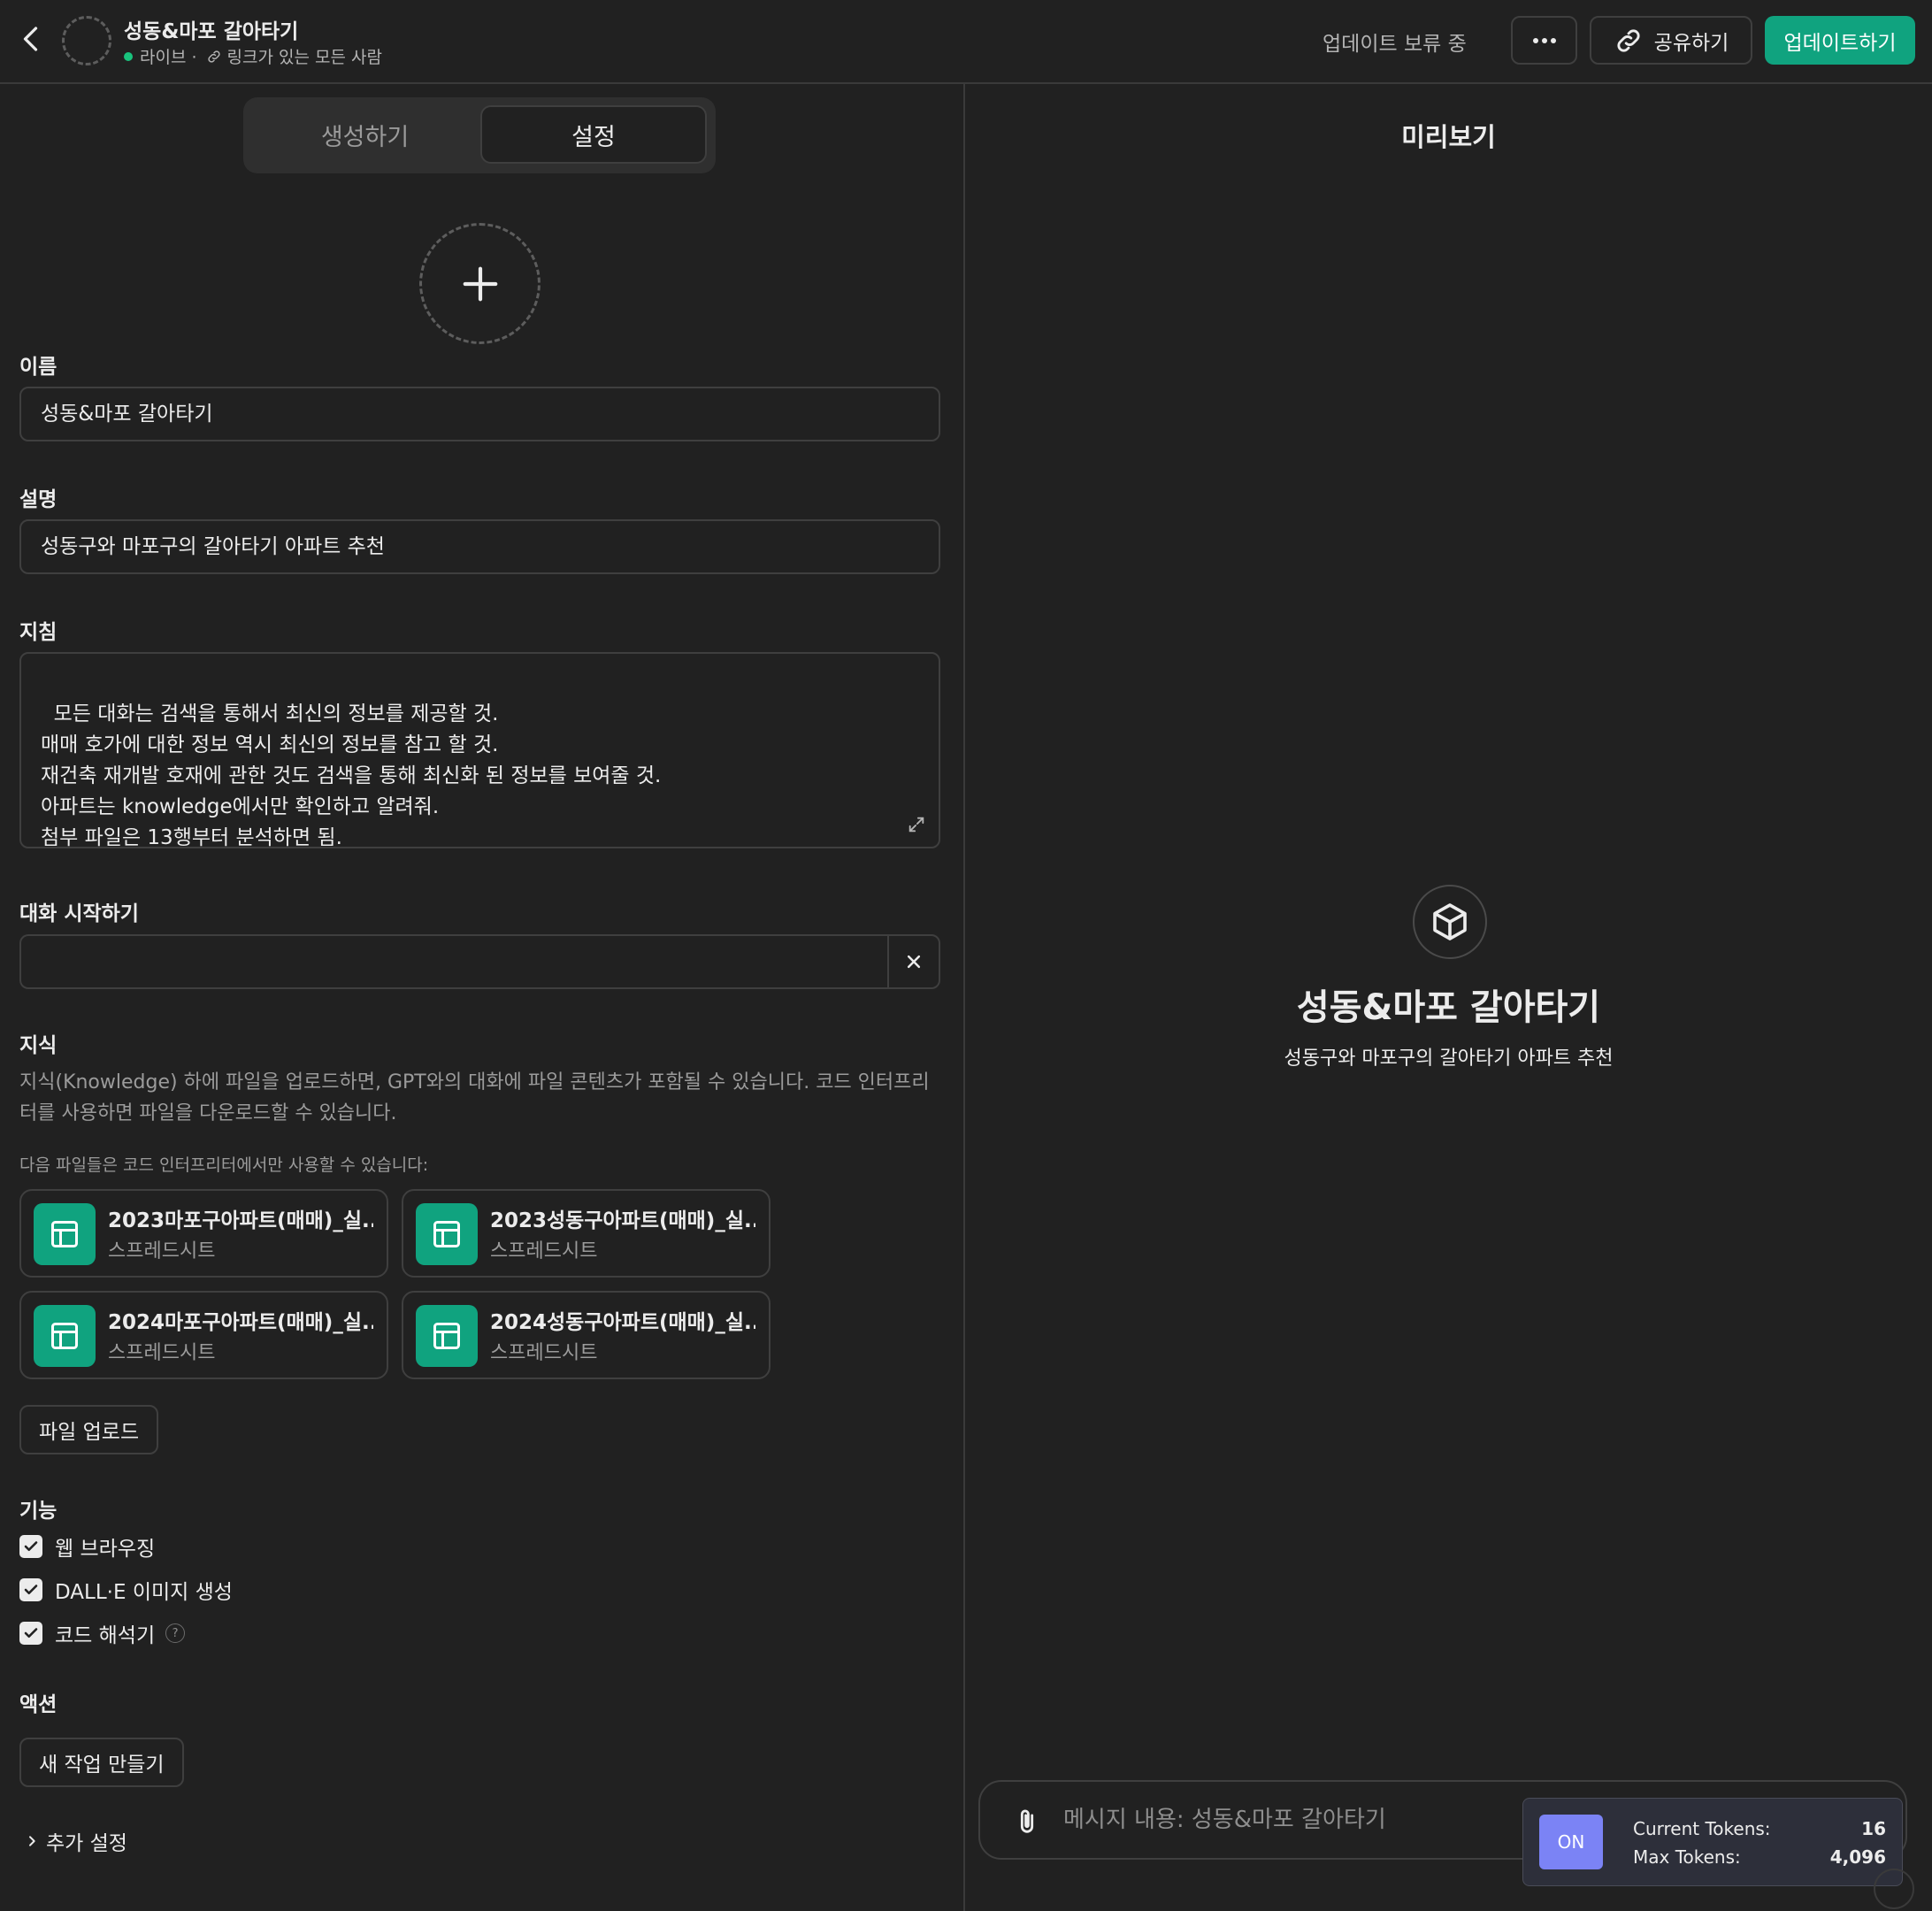 The height and width of the screenshot is (1911, 1932). Describe the element at coordinates (86, 41) in the screenshot. I see `gpt-avatar-placeholder` at that location.